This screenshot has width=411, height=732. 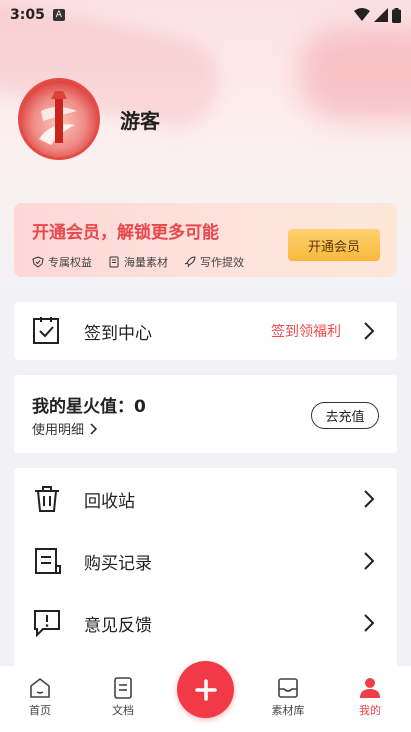 I want to click on vip-promo-card: 开通会员，解锁更多可能 专属权益 海量素材 写作提效 开通会员, so click(x=205, y=240).